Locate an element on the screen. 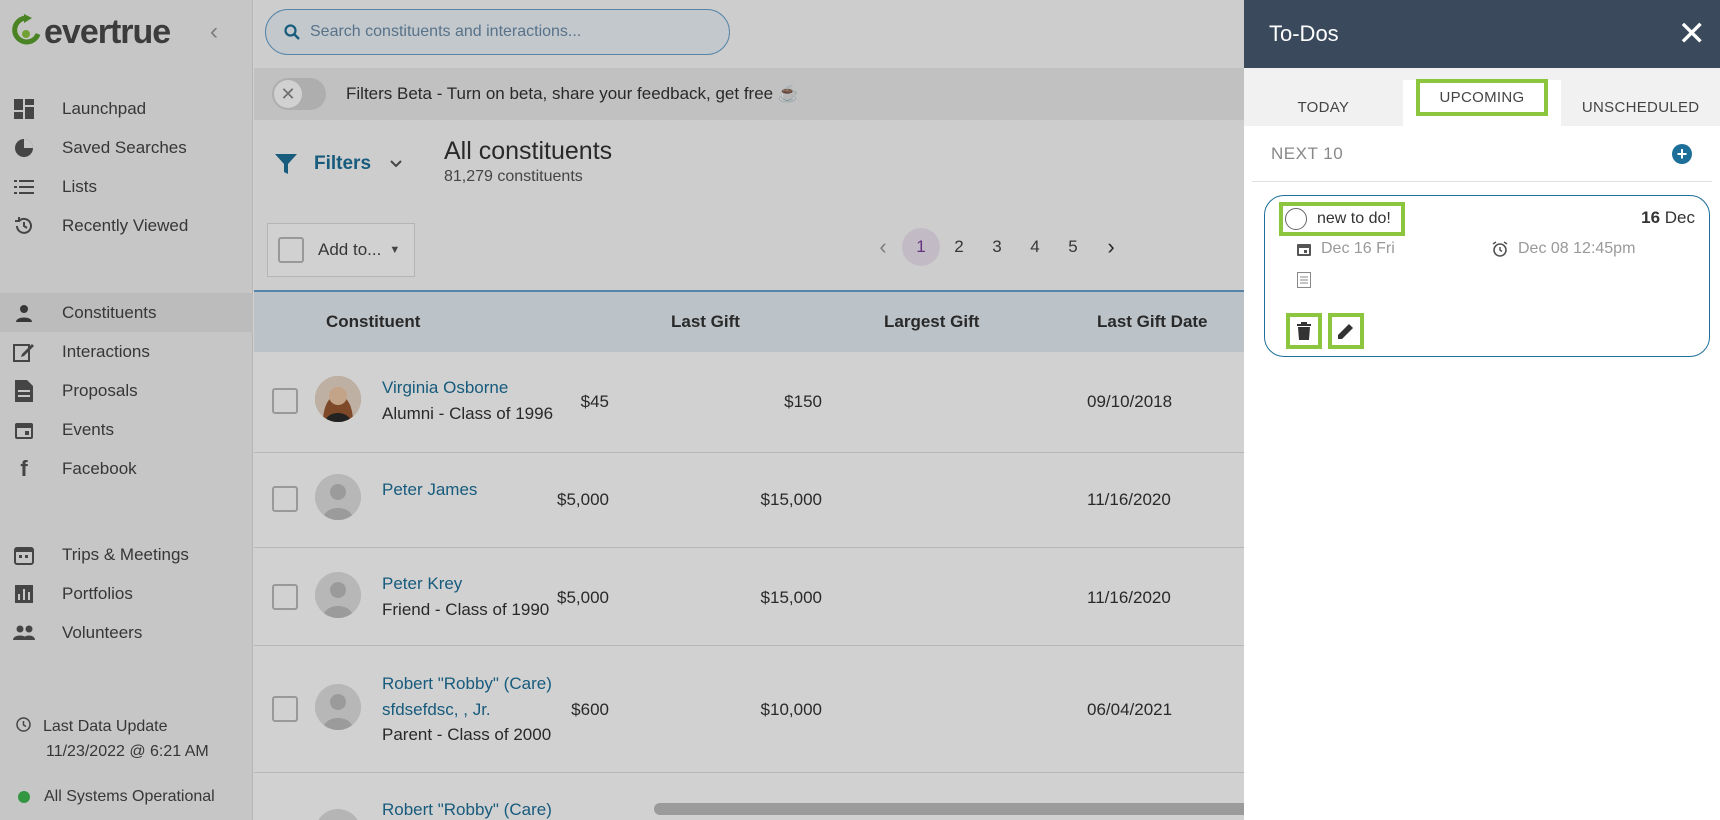 The width and height of the screenshot is (1720, 820). close-icon: ✕ is located at coordinates (1692, 34).